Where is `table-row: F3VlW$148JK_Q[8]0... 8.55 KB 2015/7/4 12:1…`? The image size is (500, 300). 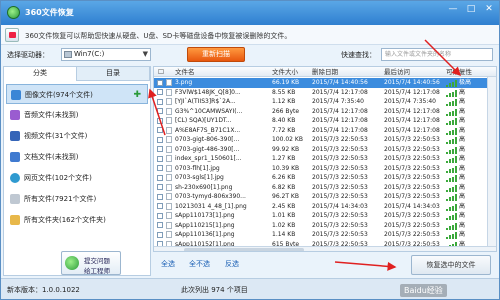
table-row: F3VlW$148JK_Q[8]0... 8.55 KB 2015/7/4 12:1… is located at coordinates (325, 93).